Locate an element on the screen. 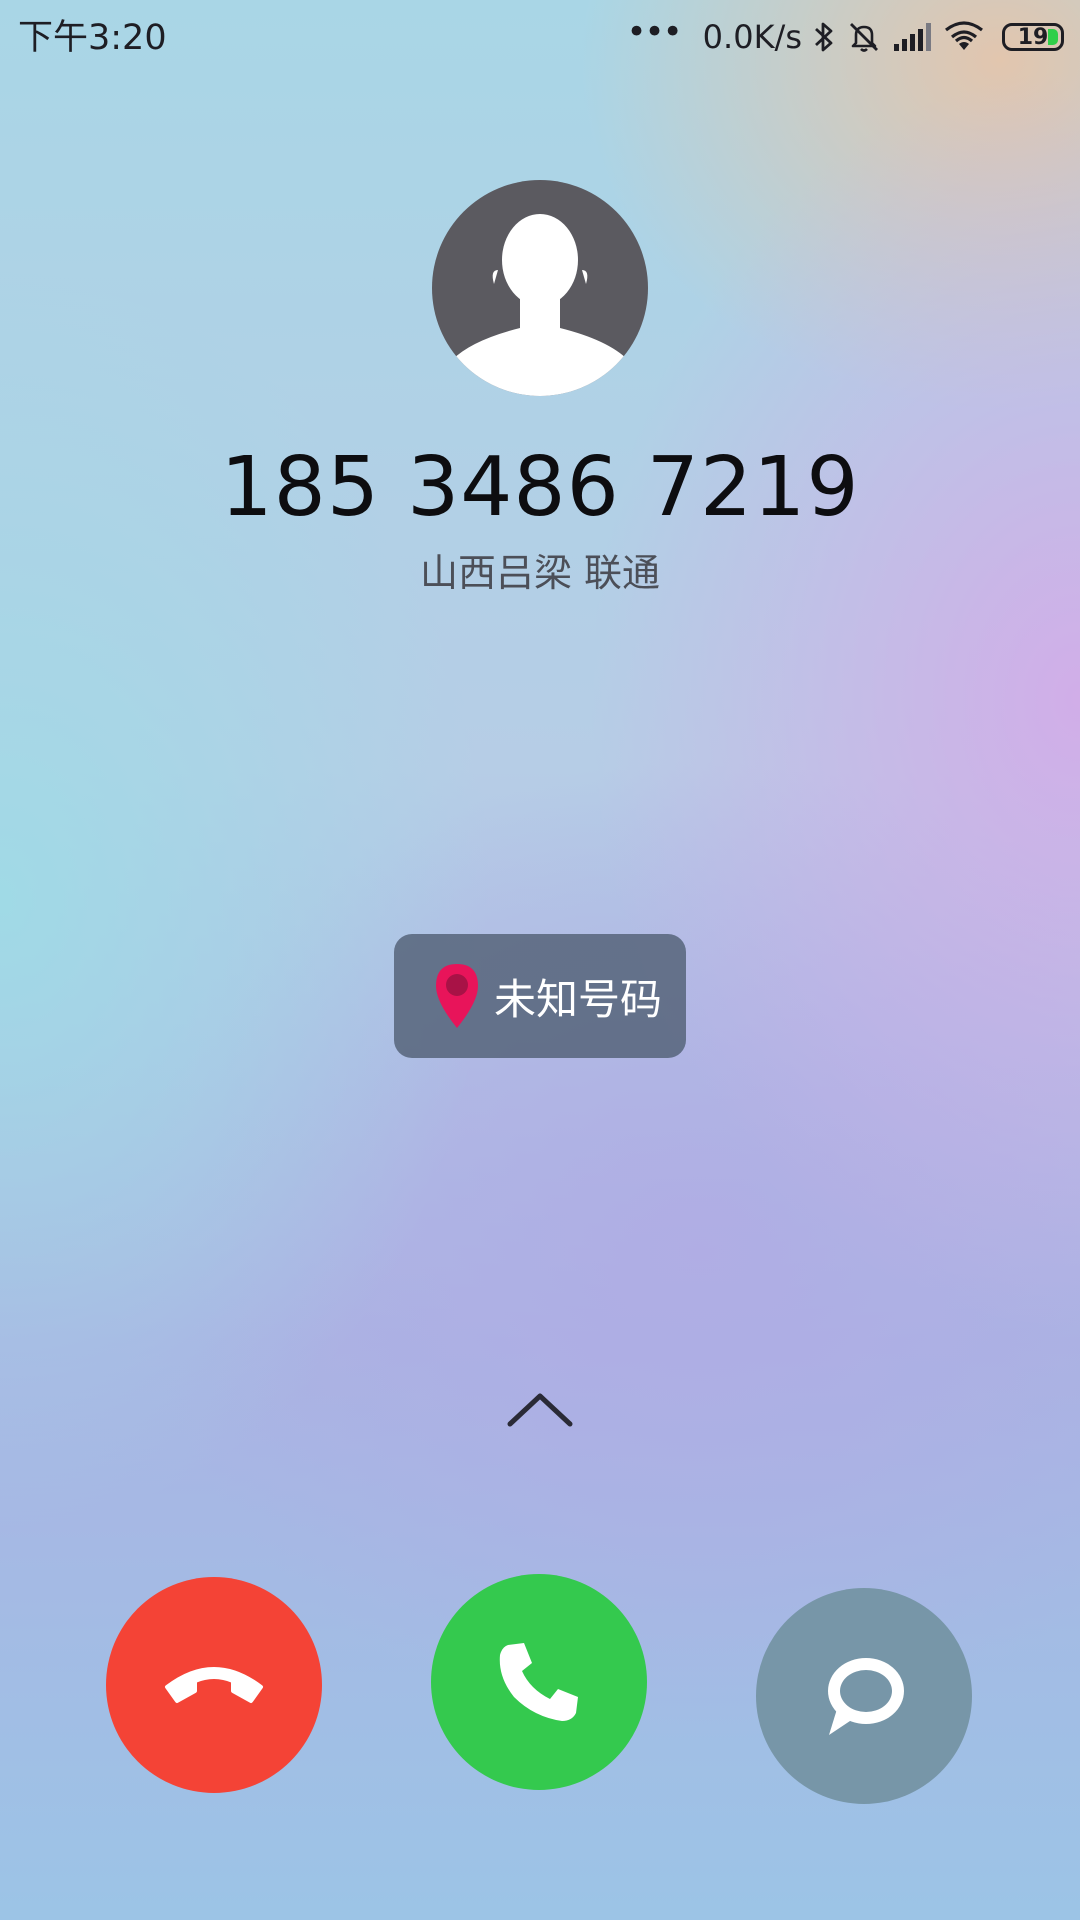  battery-fill is located at coordinates (1053, 37).